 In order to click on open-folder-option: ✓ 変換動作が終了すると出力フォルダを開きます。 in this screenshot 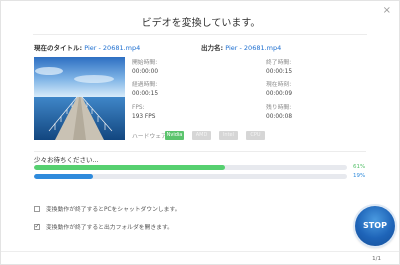, I will do `click(103, 226)`.